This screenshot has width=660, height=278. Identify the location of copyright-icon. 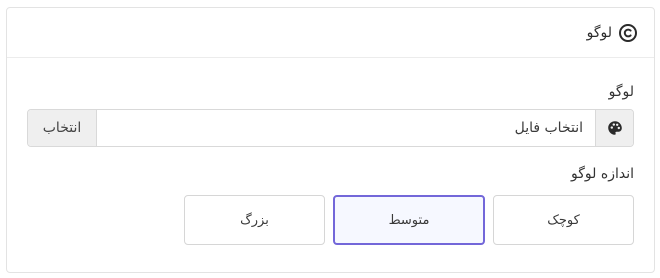
(628, 33).